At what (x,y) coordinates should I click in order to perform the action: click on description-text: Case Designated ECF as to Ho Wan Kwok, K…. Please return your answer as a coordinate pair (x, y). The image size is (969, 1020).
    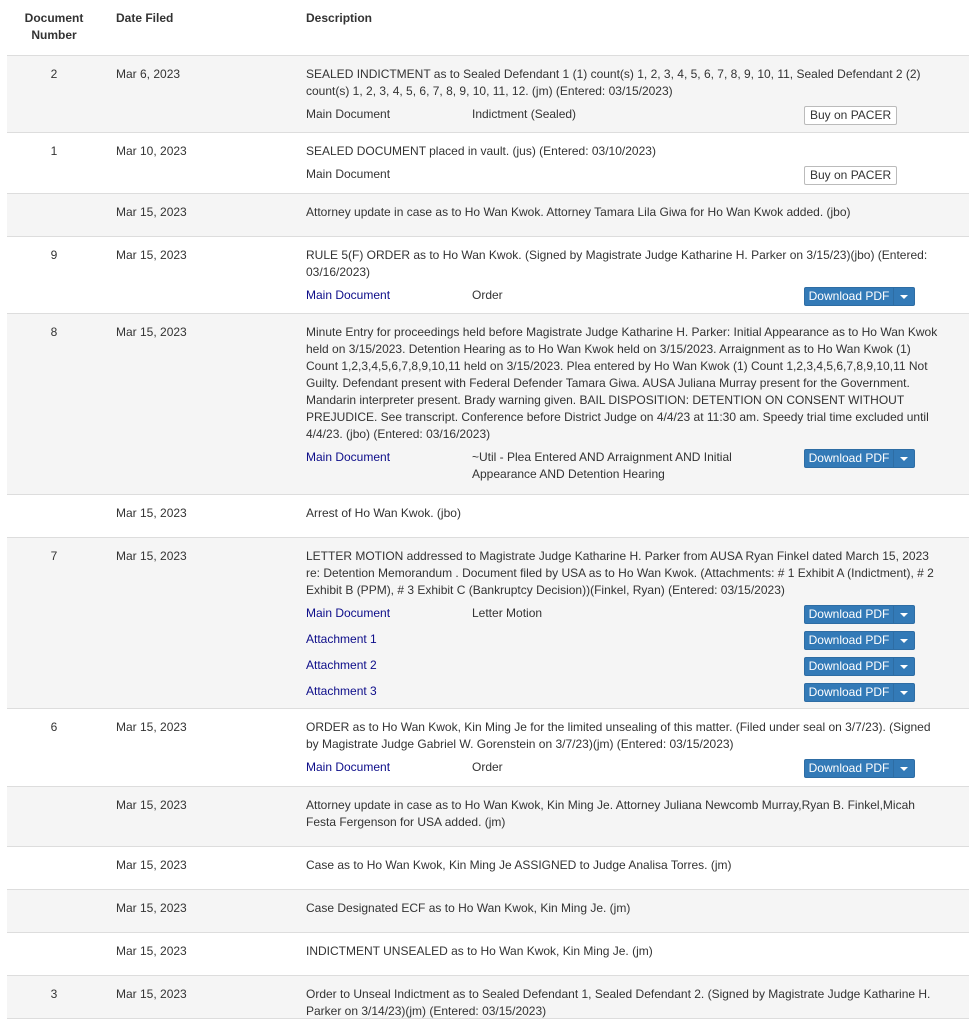
    Looking at the image, I should click on (468, 908).